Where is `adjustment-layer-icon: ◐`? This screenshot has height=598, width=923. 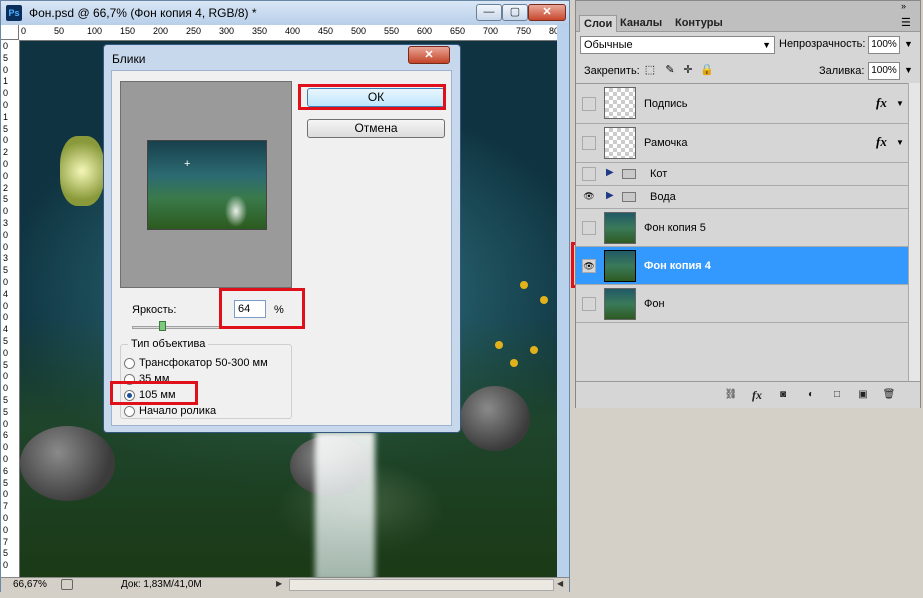
adjustment-layer-icon: ◐ is located at coordinates (811, 395).